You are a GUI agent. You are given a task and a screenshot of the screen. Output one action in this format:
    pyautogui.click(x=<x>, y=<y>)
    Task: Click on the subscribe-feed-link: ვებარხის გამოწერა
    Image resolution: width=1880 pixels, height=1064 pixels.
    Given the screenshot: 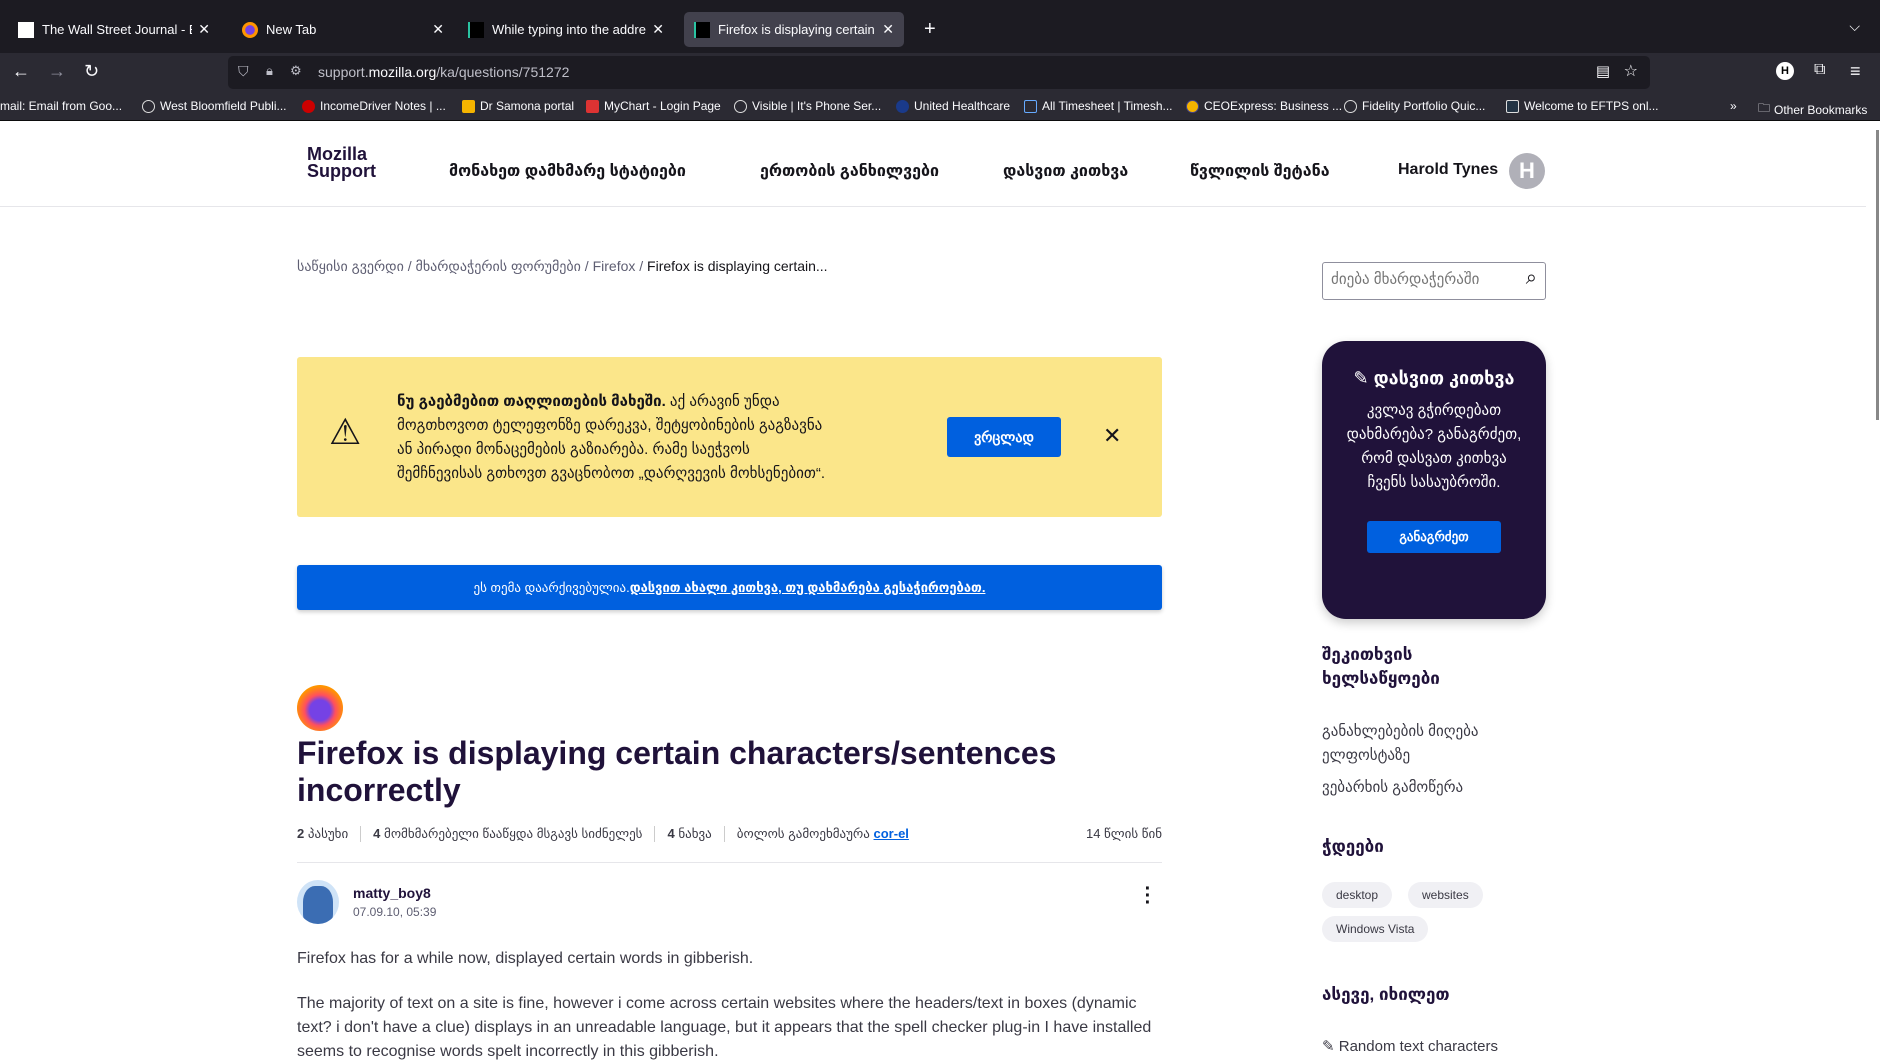 What is the action you would take?
    pyautogui.click(x=1392, y=788)
    